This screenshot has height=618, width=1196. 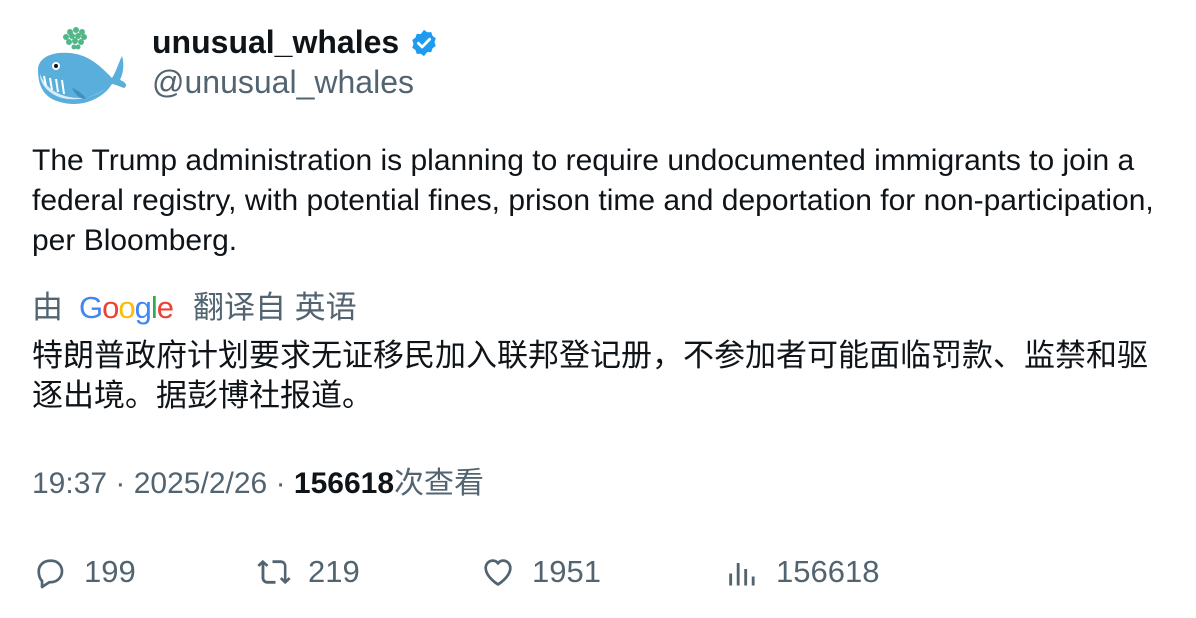 I want to click on view-count: 156618, so click(x=343, y=483).